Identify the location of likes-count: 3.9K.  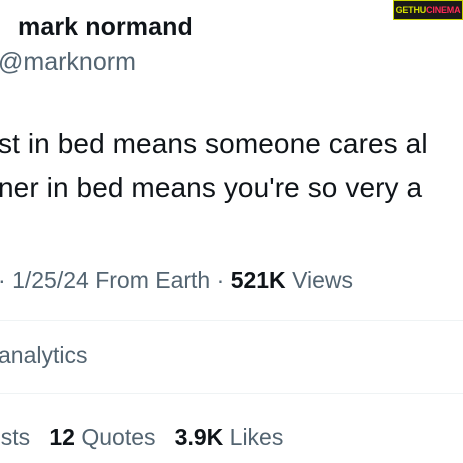
(199, 437).